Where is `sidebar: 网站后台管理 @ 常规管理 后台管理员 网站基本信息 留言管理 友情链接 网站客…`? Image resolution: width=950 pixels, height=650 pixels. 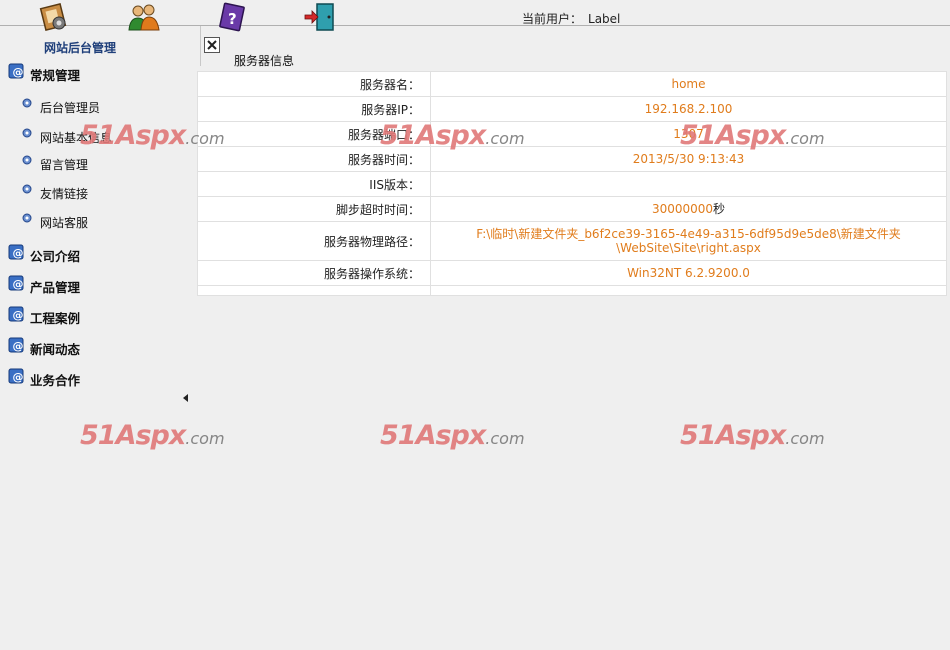 sidebar: 网站后台管理 @ 常规管理 后台管理员 网站基本信息 留言管理 友情链接 网站客… is located at coordinates (98, 224).